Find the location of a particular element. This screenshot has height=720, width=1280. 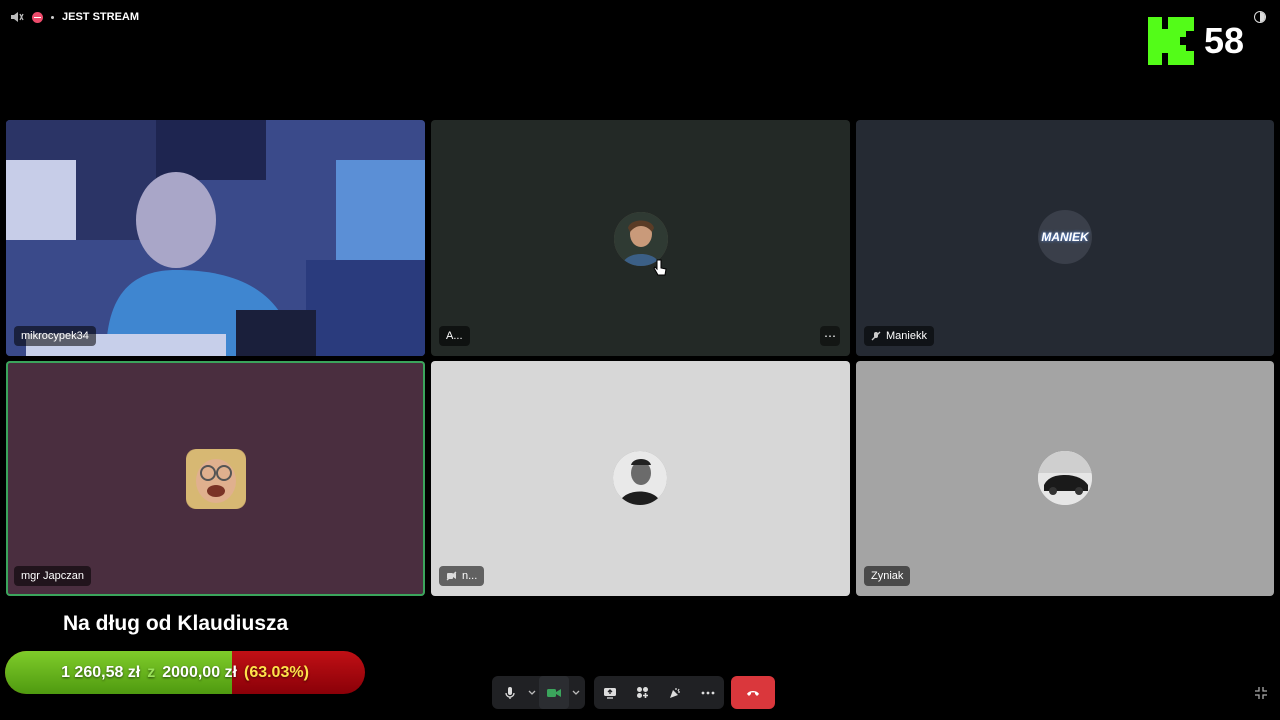

stream-title: JEST STREAM is located at coordinates (101, 17).